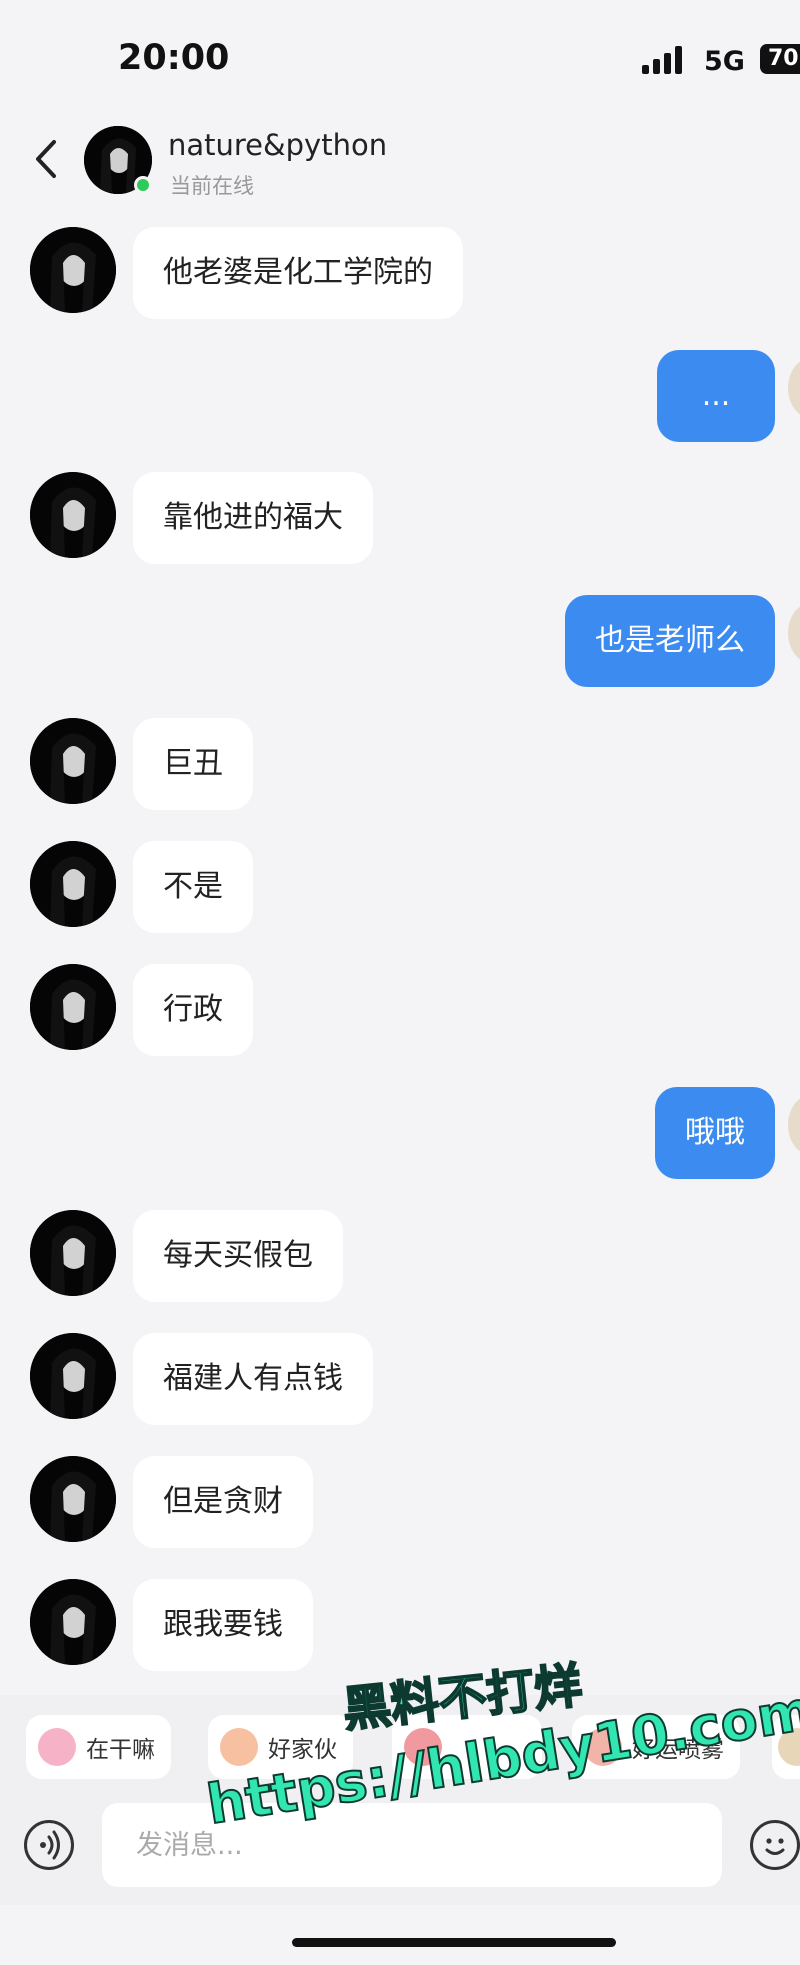 The height and width of the screenshot is (1965, 800). I want to click on contact-name: nature&python, so click(277, 145).